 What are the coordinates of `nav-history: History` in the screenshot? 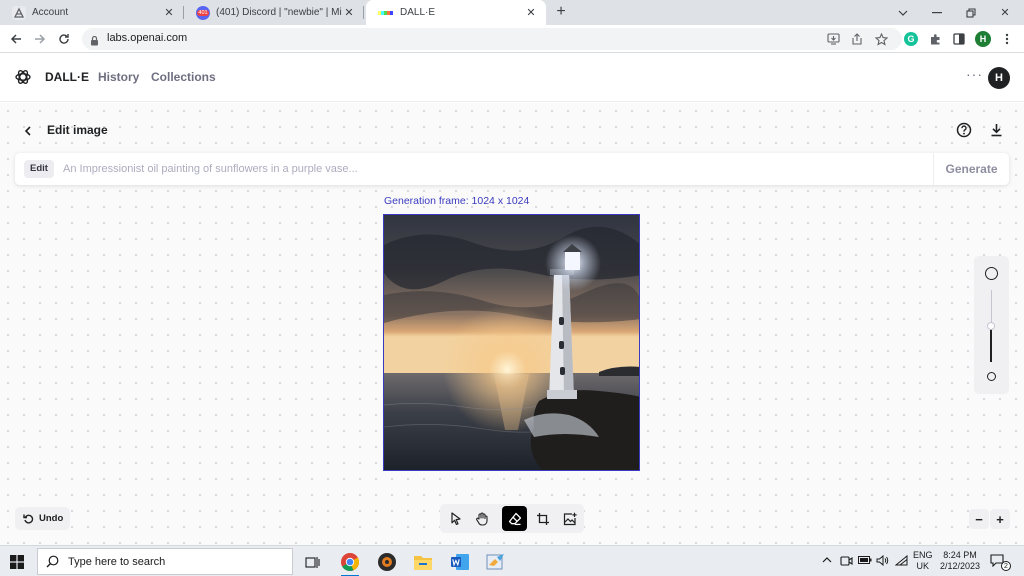 It's located at (118, 77).